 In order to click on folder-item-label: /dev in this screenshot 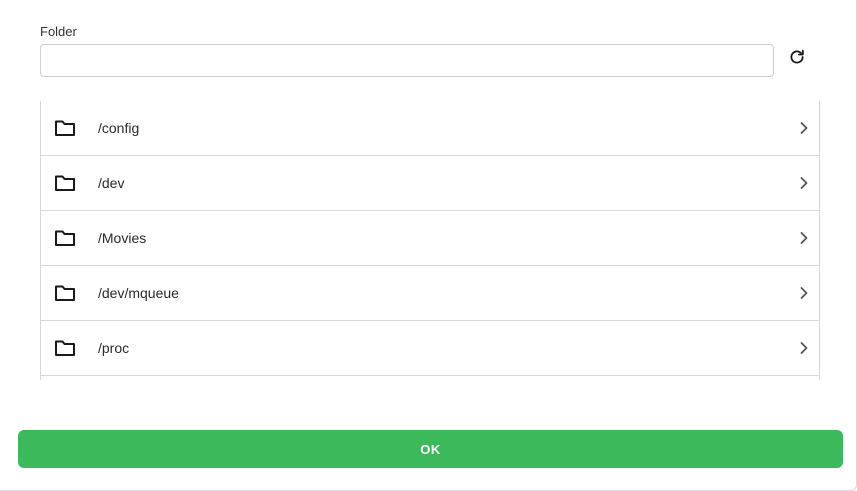, I will do `click(111, 183)`.